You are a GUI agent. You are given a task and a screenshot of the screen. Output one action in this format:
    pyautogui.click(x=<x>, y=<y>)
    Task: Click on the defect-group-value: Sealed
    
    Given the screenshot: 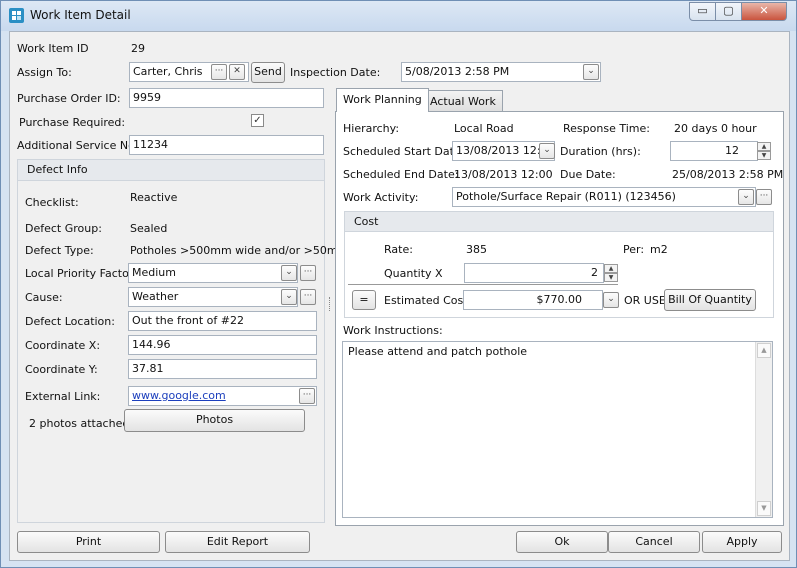 What is the action you would take?
    pyautogui.click(x=149, y=228)
    